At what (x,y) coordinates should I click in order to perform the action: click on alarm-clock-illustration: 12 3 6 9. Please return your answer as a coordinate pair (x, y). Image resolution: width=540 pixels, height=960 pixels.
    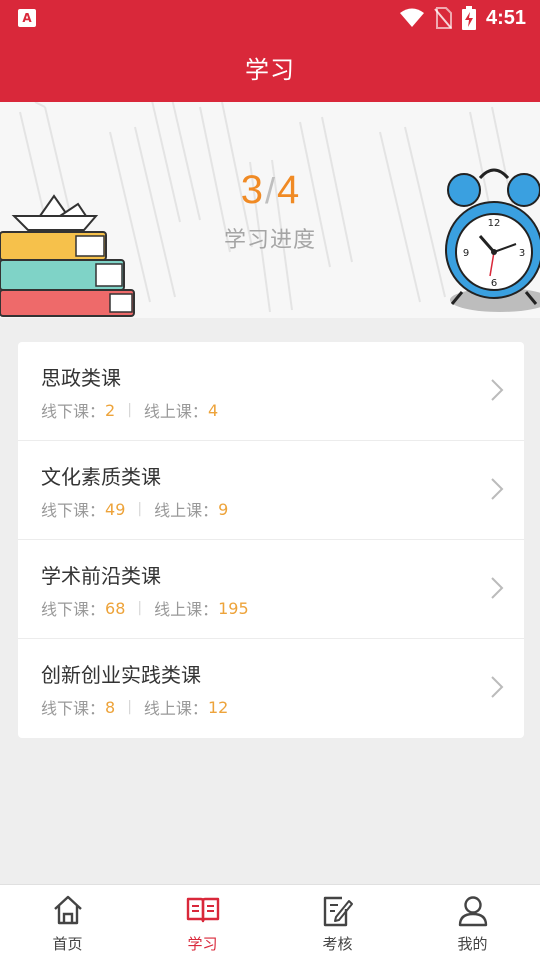
    Looking at the image, I should click on (492, 240).